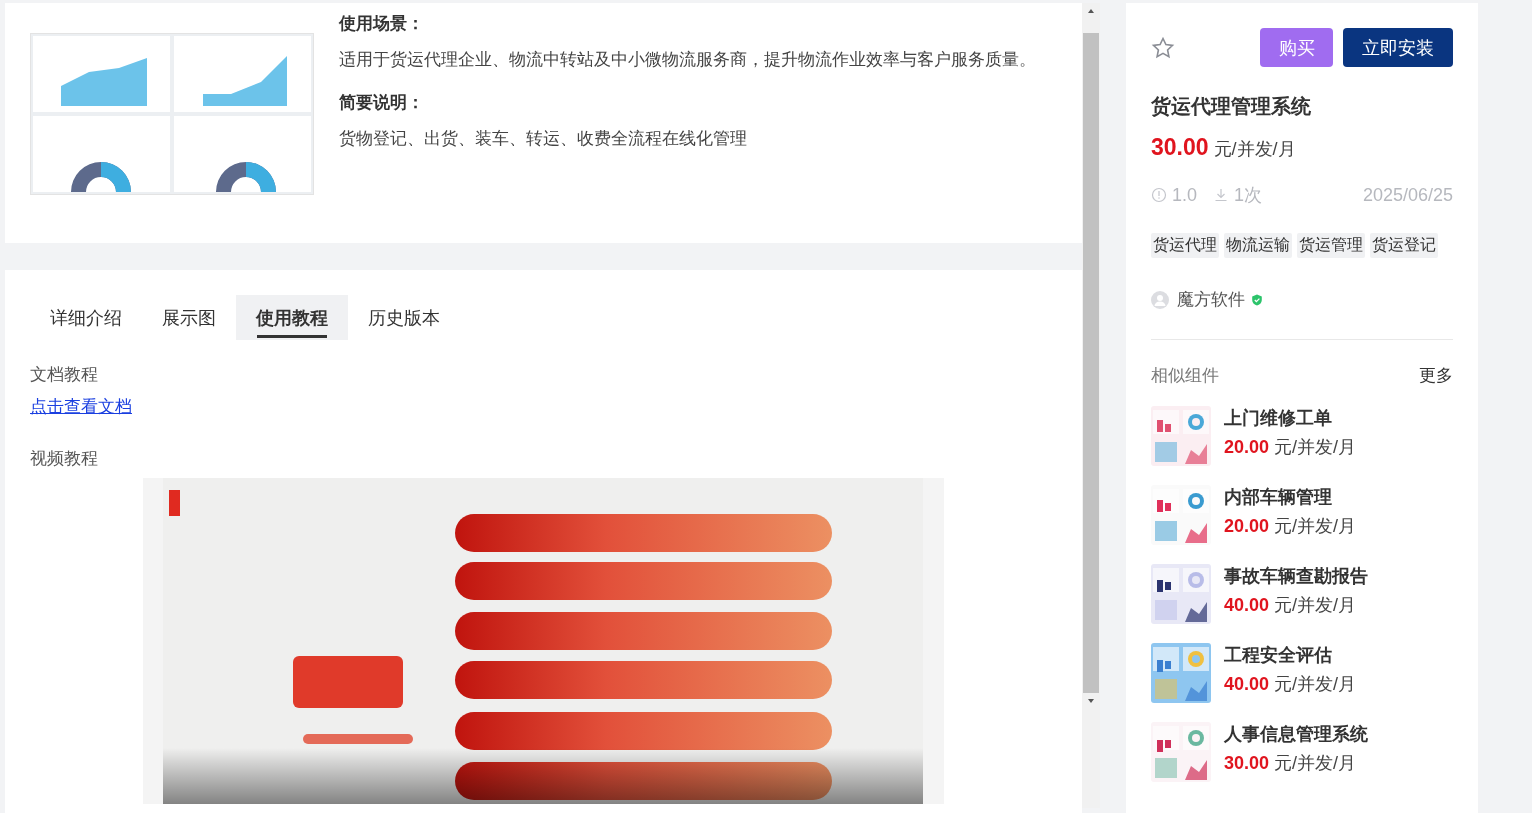 The width and height of the screenshot is (1532, 813). I want to click on component-name: 上门维修工单, so click(1290, 418).